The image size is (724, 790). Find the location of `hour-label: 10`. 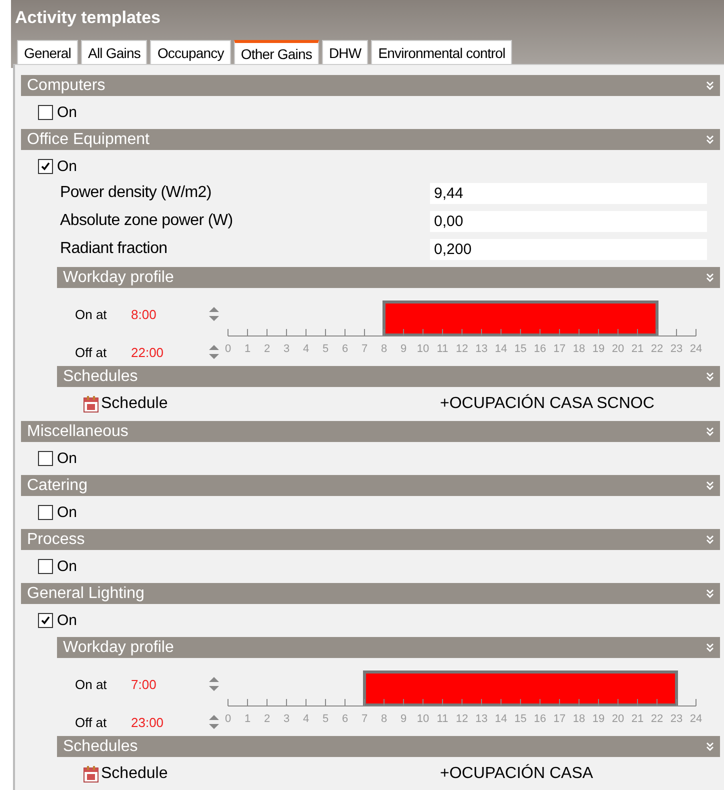

hour-label: 10 is located at coordinates (423, 349).